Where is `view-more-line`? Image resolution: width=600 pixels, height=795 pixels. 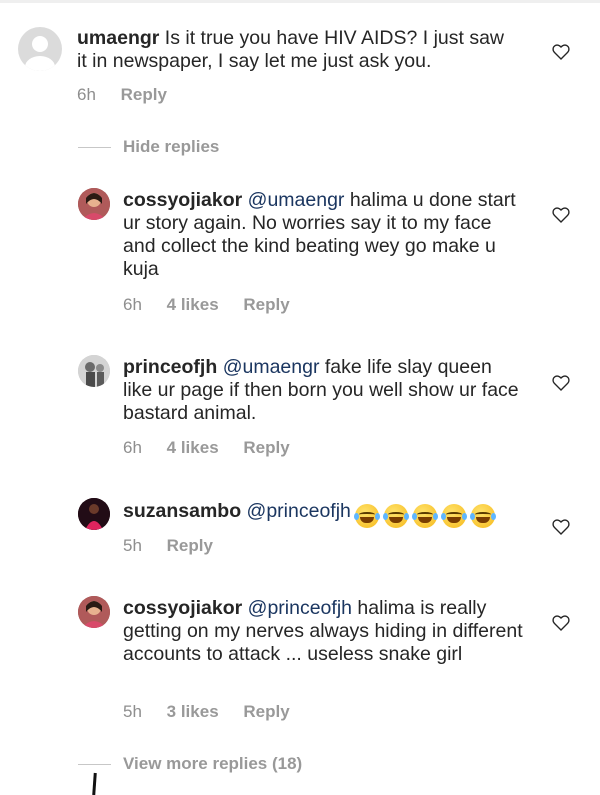
view-more-line is located at coordinates (94, 764).